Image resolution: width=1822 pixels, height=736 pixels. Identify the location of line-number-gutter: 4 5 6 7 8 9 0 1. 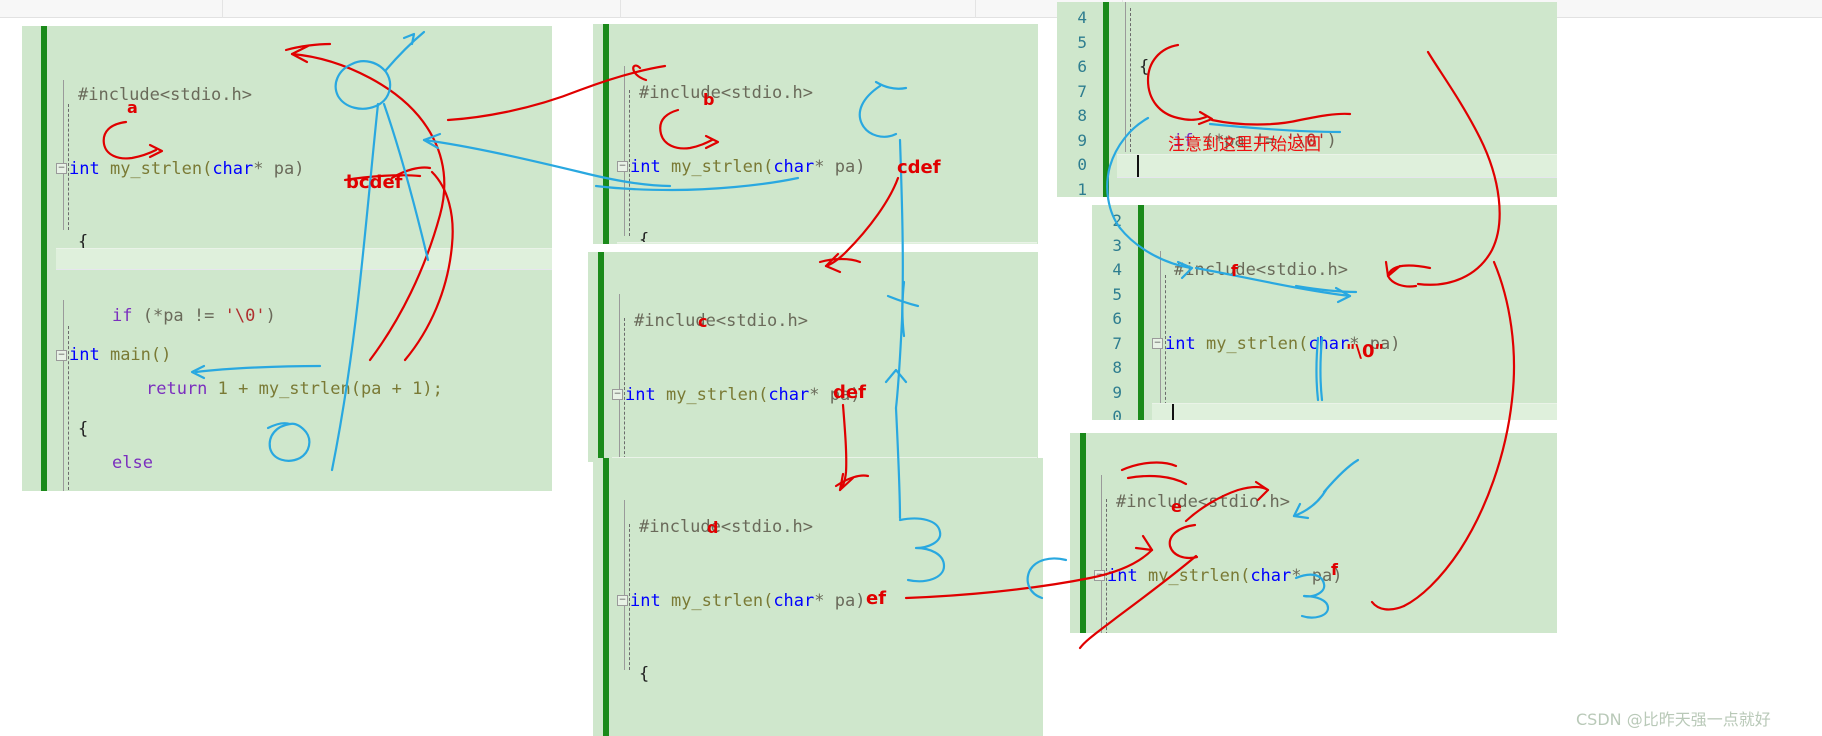
(1074, 99).